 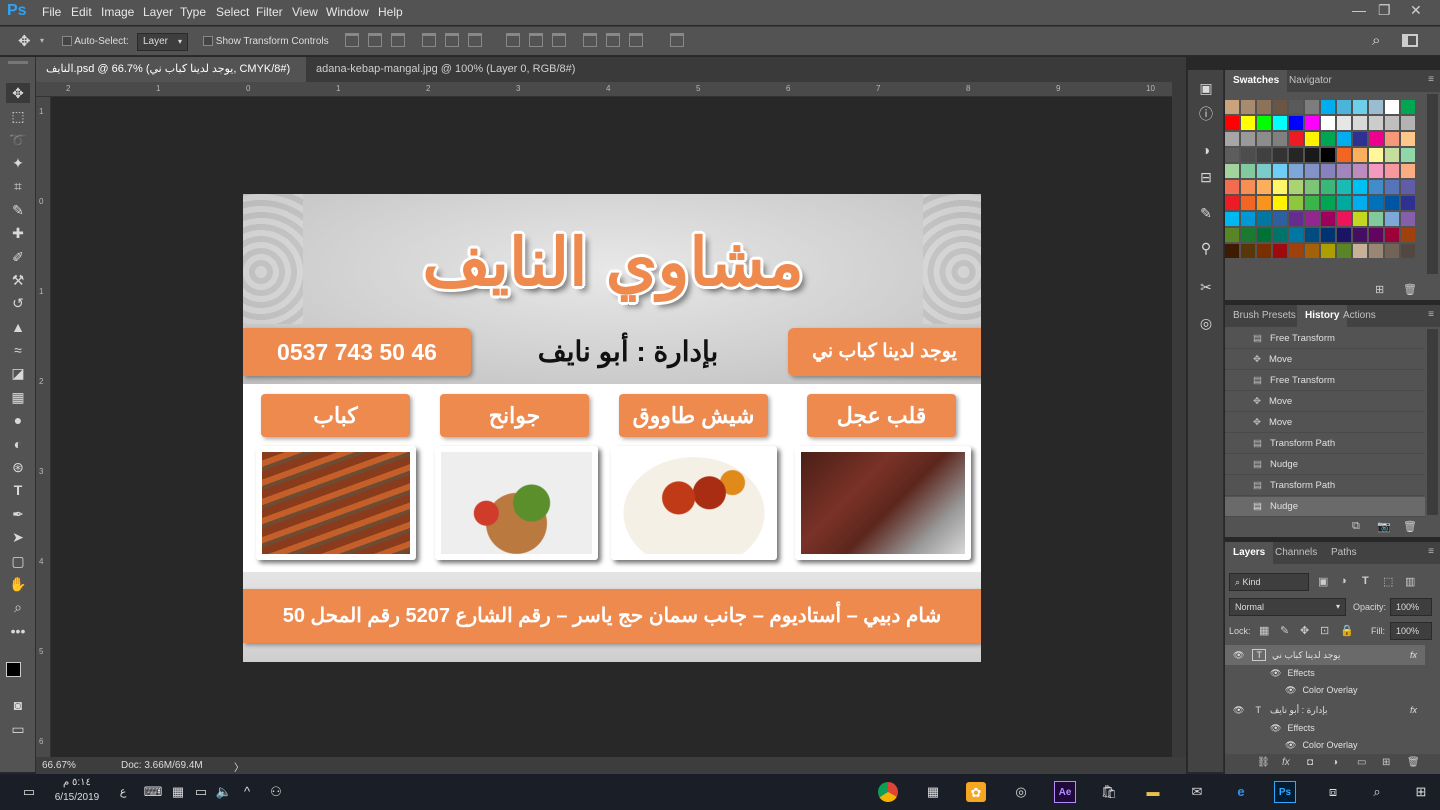 What do you see at coordinates (18, 444) in the screenshot?
I see `dodge-tool-icon: ◐` at bounding box center [18, 444].